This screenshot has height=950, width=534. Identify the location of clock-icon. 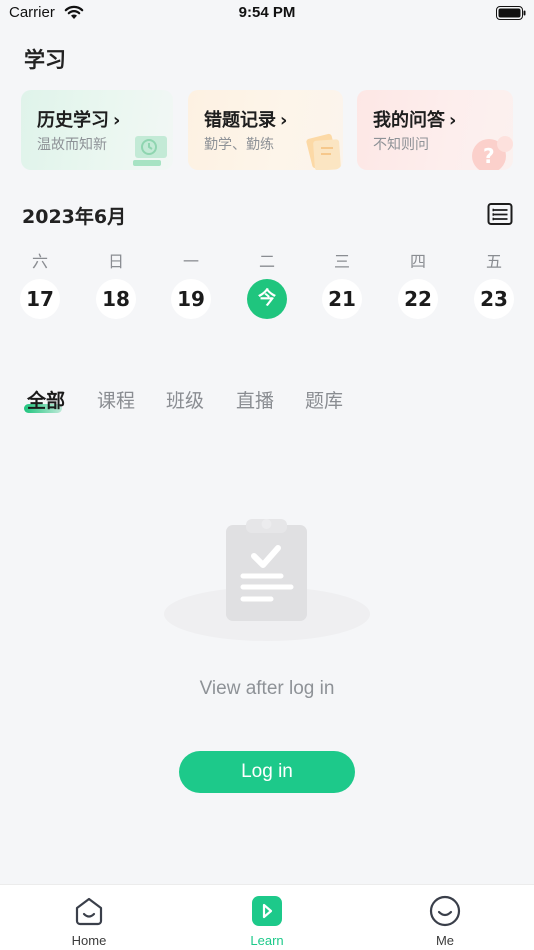
(150, 151).